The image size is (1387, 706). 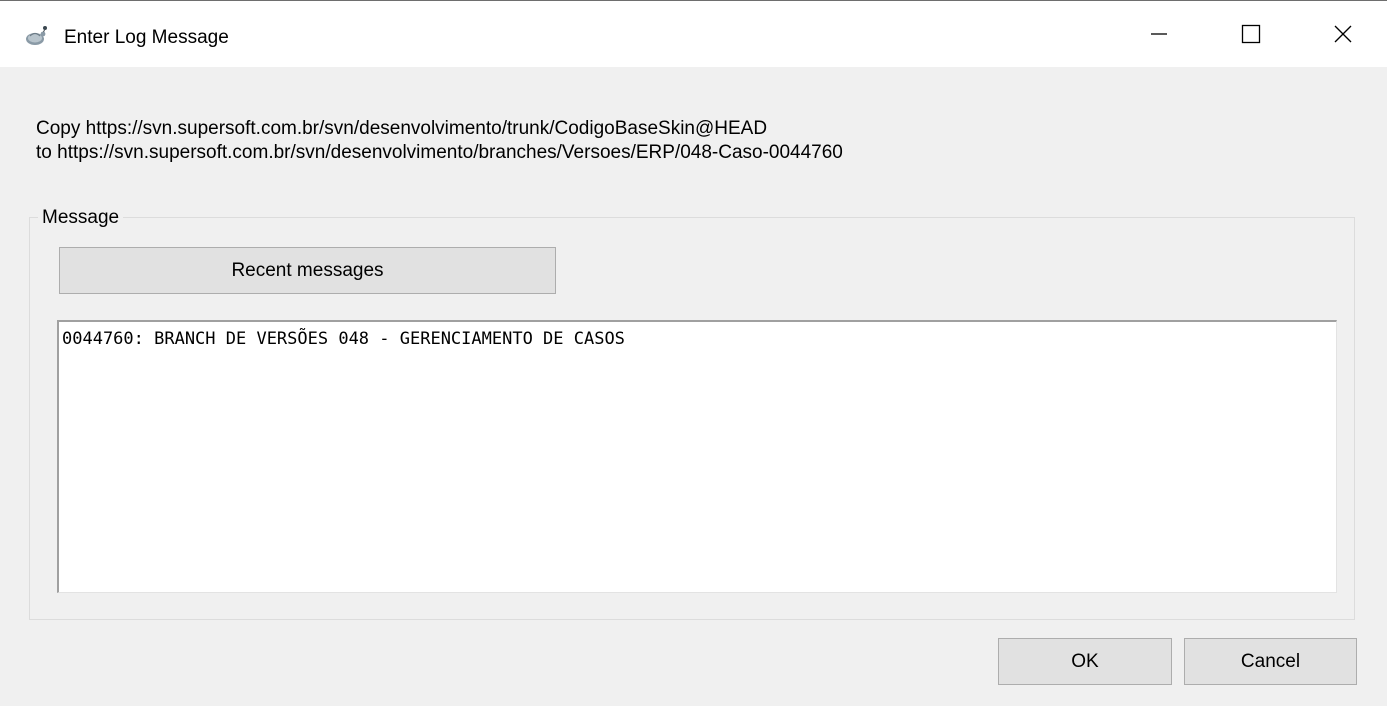 I want to click on cancel-button: Cancel, so click(x=1270, y=661).